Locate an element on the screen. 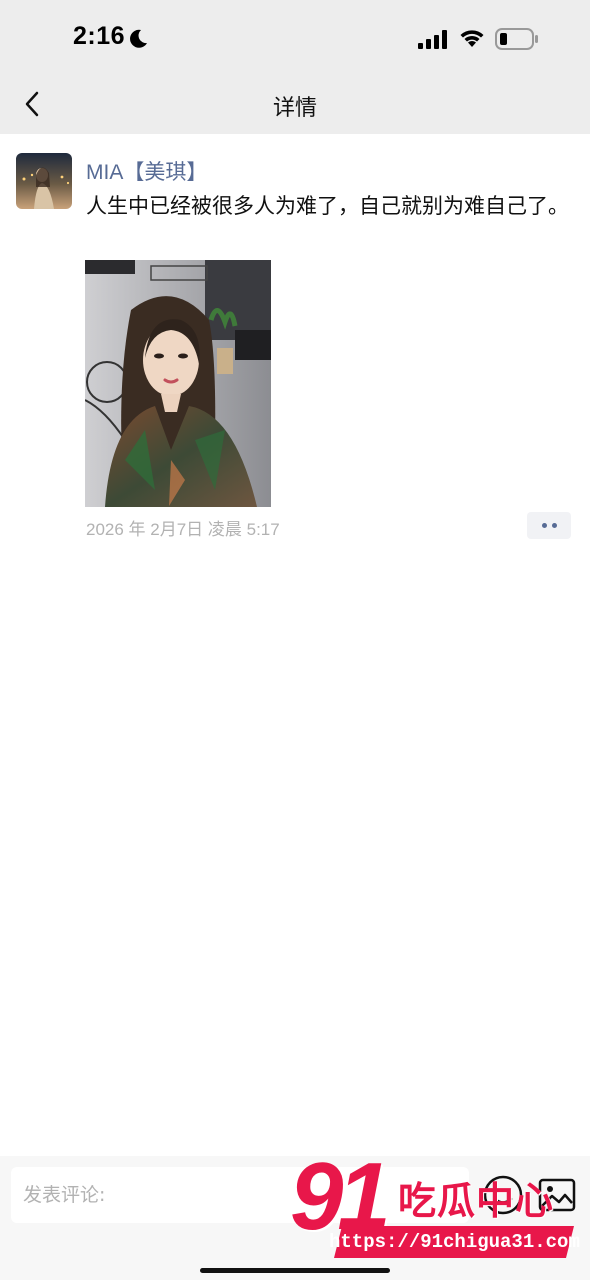  watermark-url-banner: https://91chigua31.com is located at coordinates (454, 1242).